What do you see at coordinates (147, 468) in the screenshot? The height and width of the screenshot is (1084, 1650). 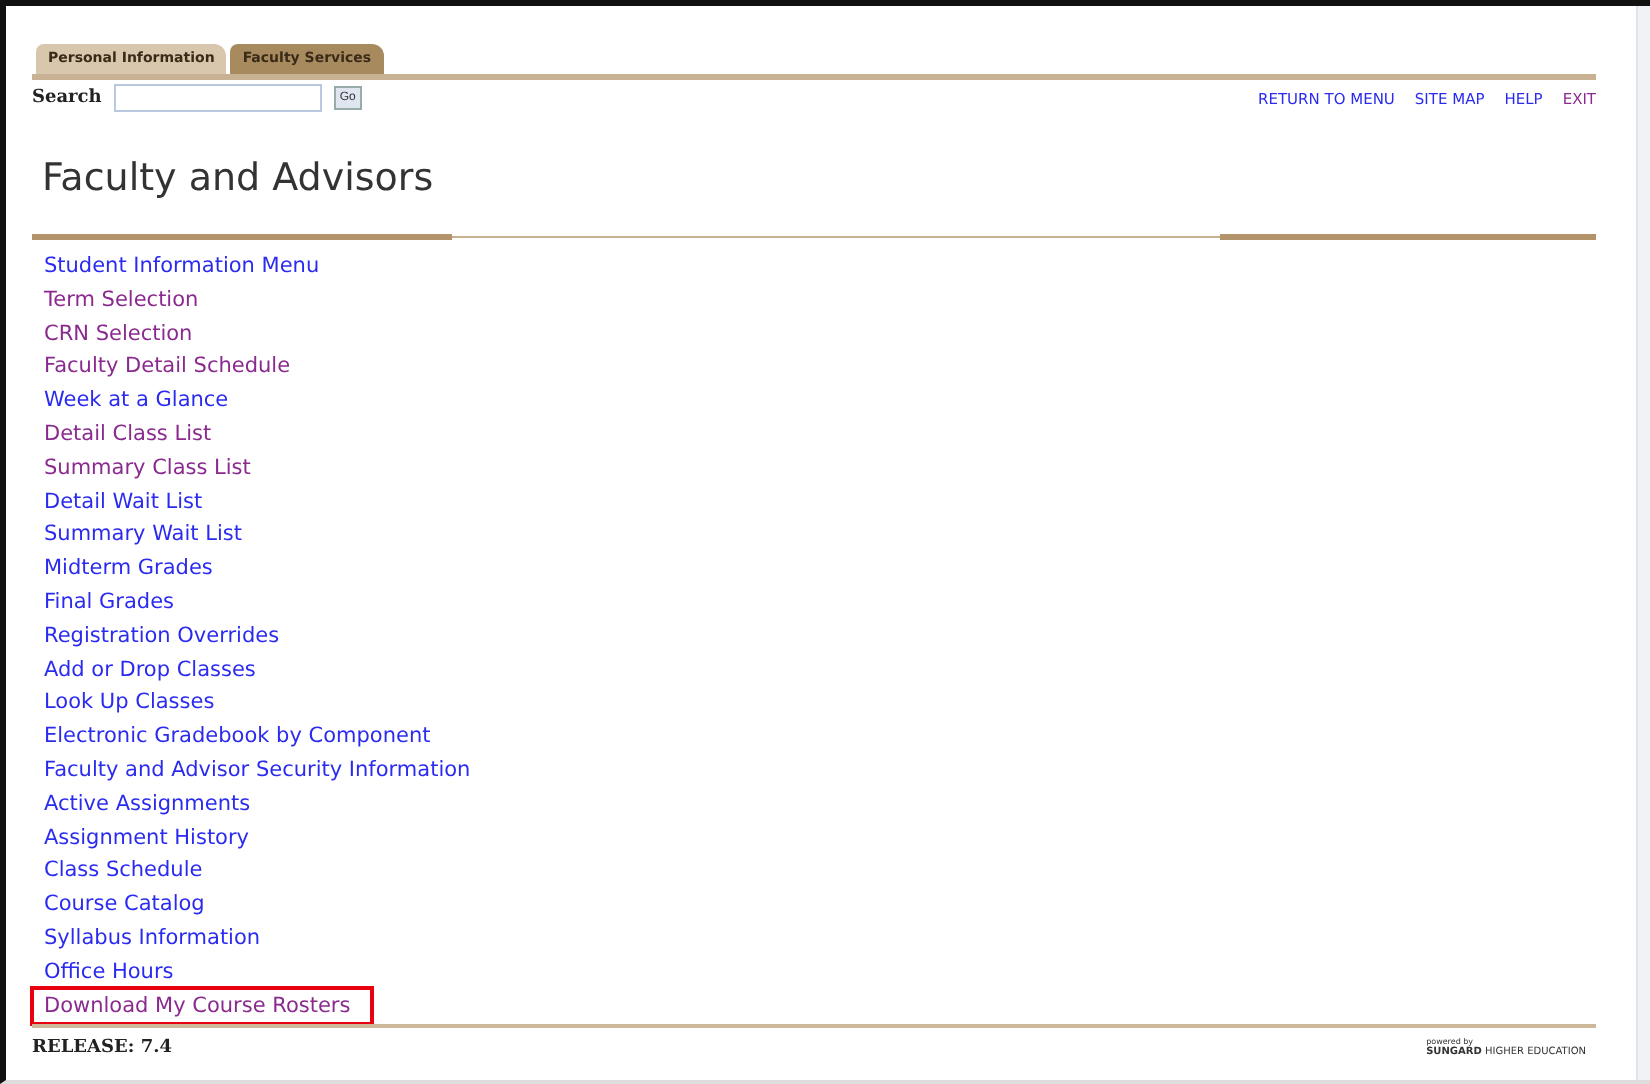 I see `menu-link: Summary Class List` at bounding box center [147, 468].